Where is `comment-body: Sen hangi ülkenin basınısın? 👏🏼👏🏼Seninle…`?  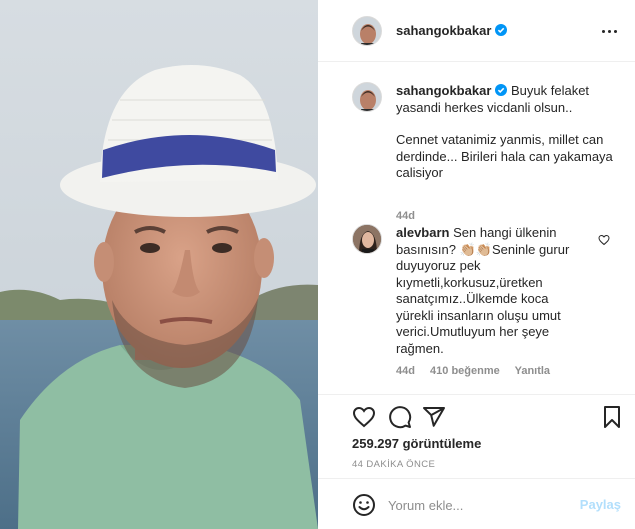
comment-body: Sen hangi ülkenin basınısın? 👏🏼👏🏼Seninle… is located at coordinates (483, 290).